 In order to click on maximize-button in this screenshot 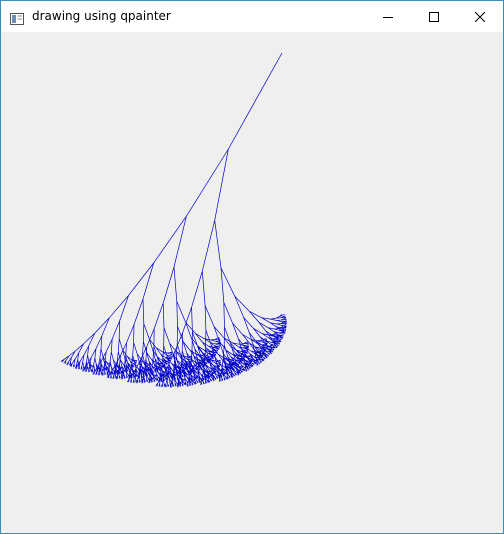, I will do `click(434, 16)`.